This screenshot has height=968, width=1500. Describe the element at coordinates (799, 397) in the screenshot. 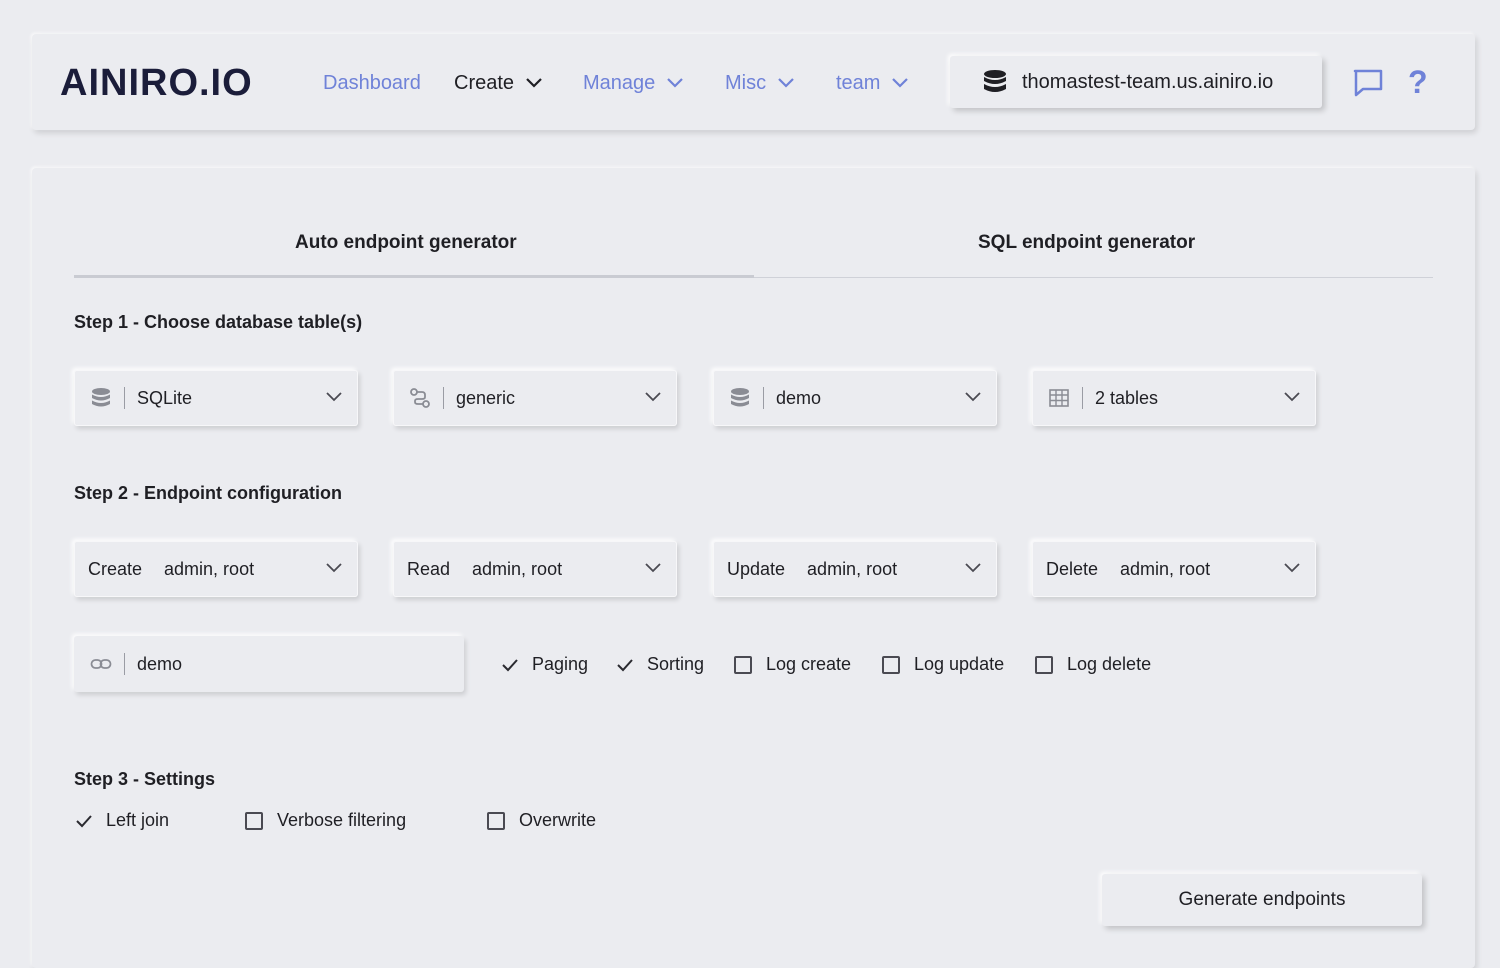

I see `database-value: demo` at that location.